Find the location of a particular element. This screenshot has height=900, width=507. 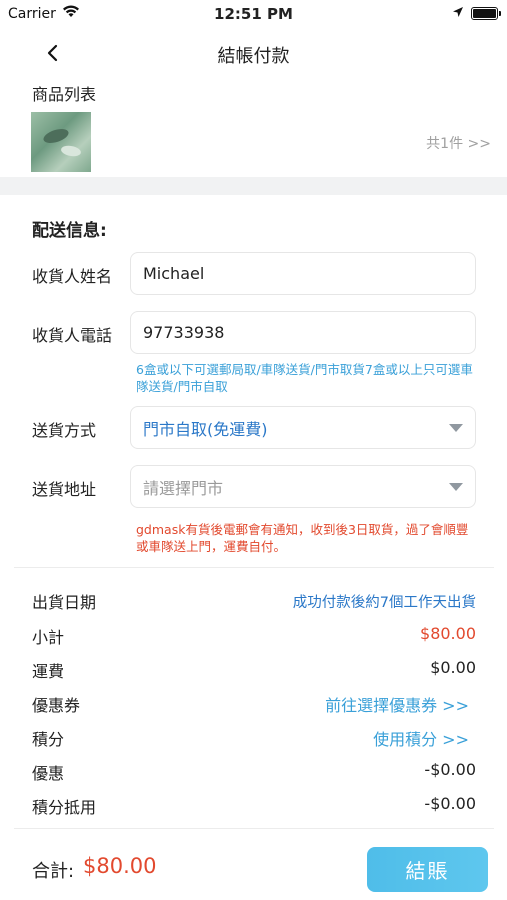

recipient-phone-label: 收貨人電話 is located at coordinates (72, 335).